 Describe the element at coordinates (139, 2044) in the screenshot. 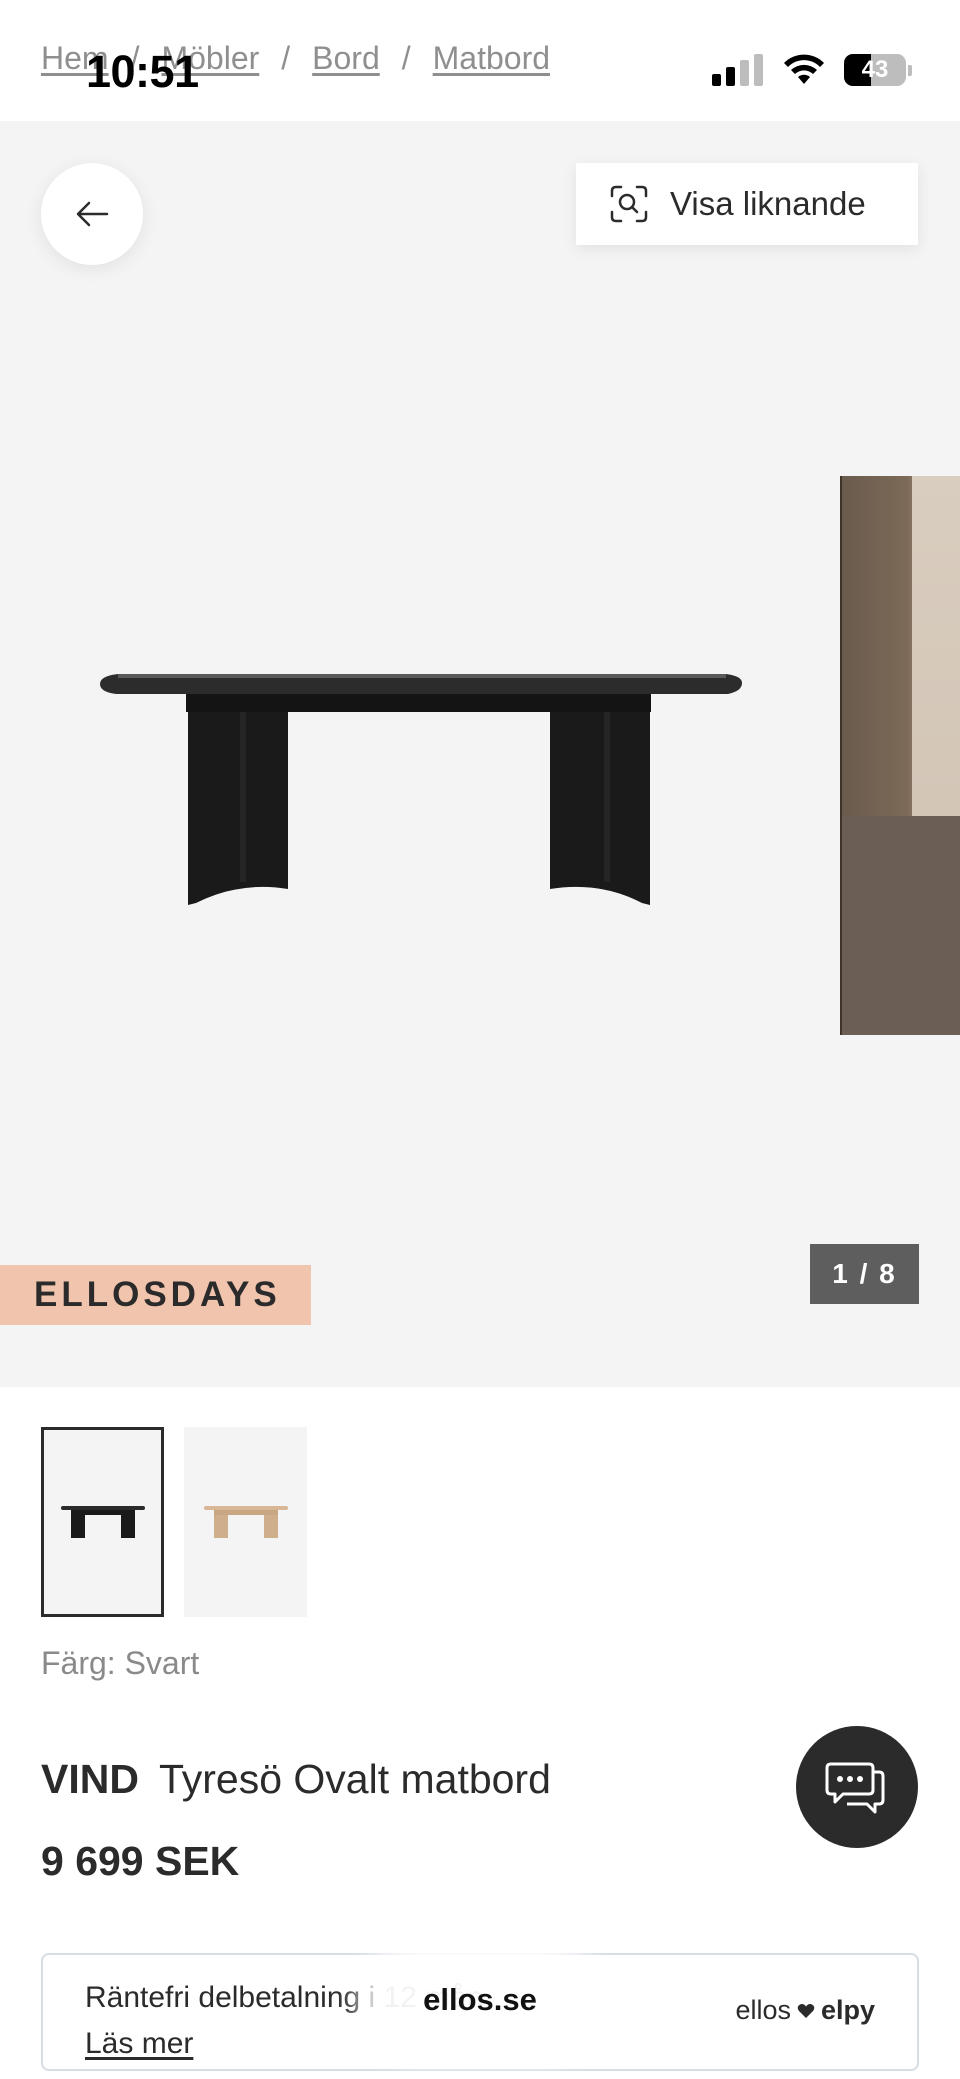

I see `read-more-link: Läs mer` at that location.